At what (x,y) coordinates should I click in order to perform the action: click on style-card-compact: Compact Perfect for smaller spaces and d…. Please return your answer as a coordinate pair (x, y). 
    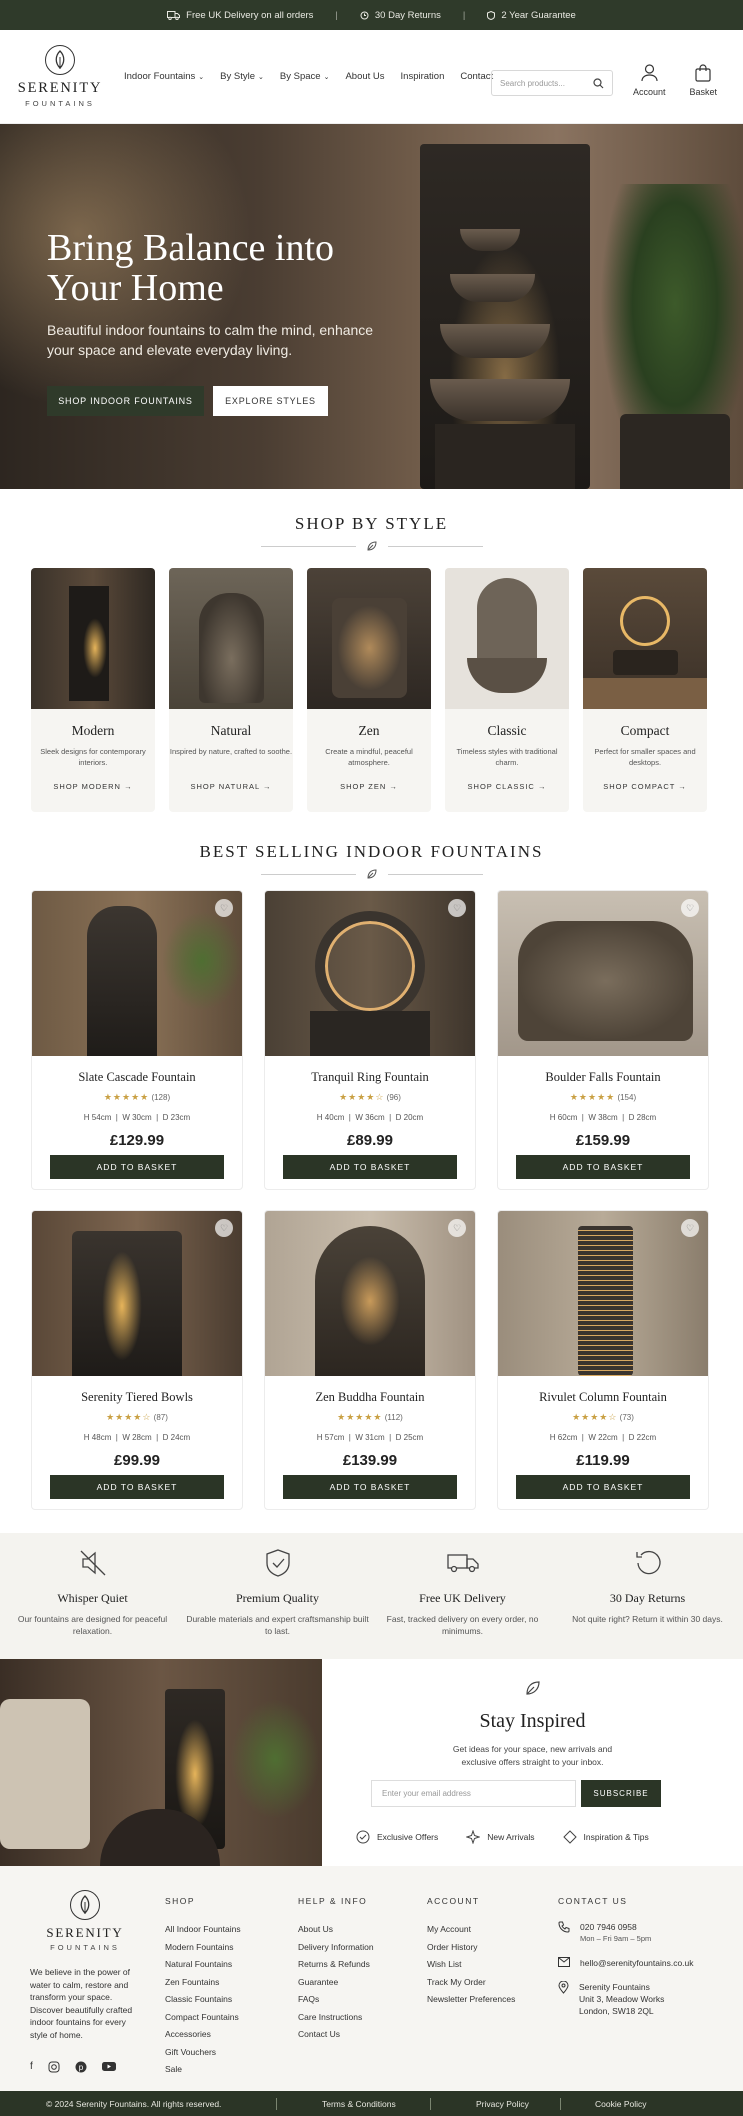
    Looking at the image, I should click on (645, 690).